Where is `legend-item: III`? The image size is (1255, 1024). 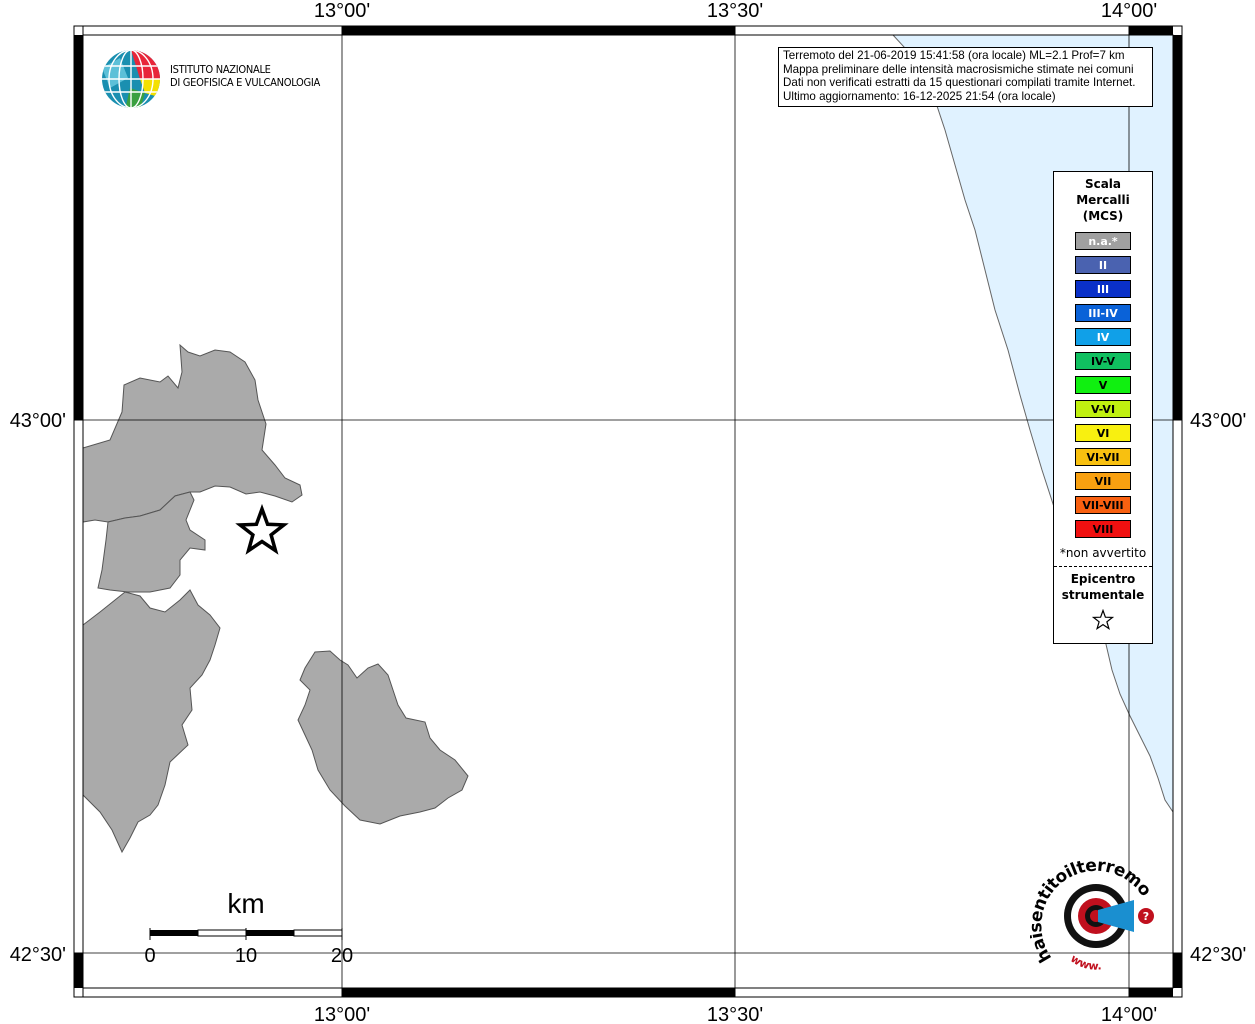 legend-item: III is located at coordinates (1103, 289).